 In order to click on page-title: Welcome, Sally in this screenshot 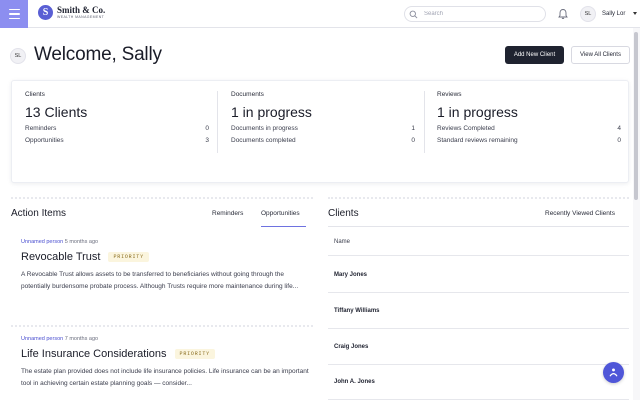, I will do `click(98, 54)`.